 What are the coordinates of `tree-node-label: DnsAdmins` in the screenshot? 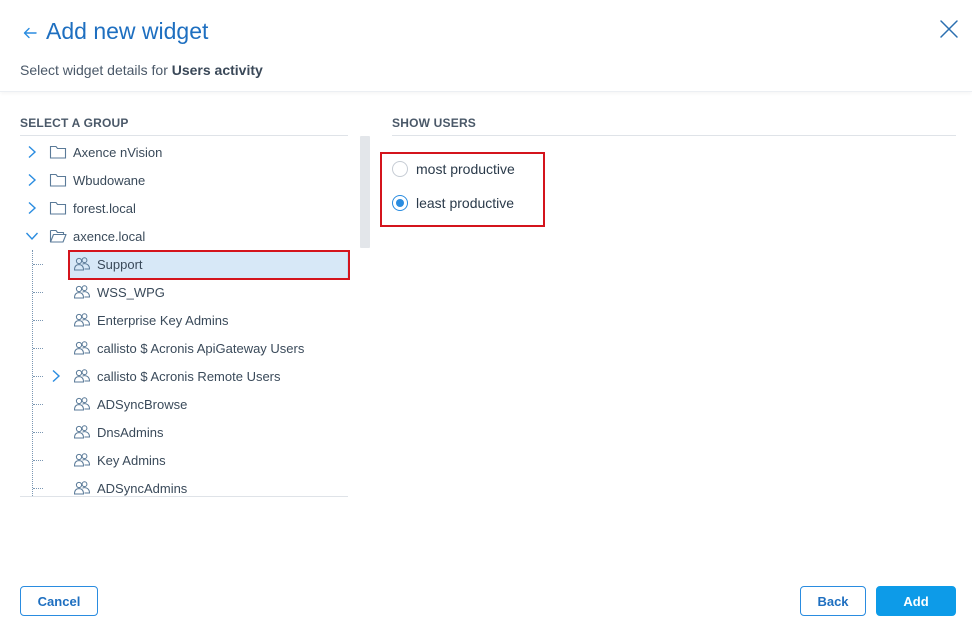 It's located at (130, 432).